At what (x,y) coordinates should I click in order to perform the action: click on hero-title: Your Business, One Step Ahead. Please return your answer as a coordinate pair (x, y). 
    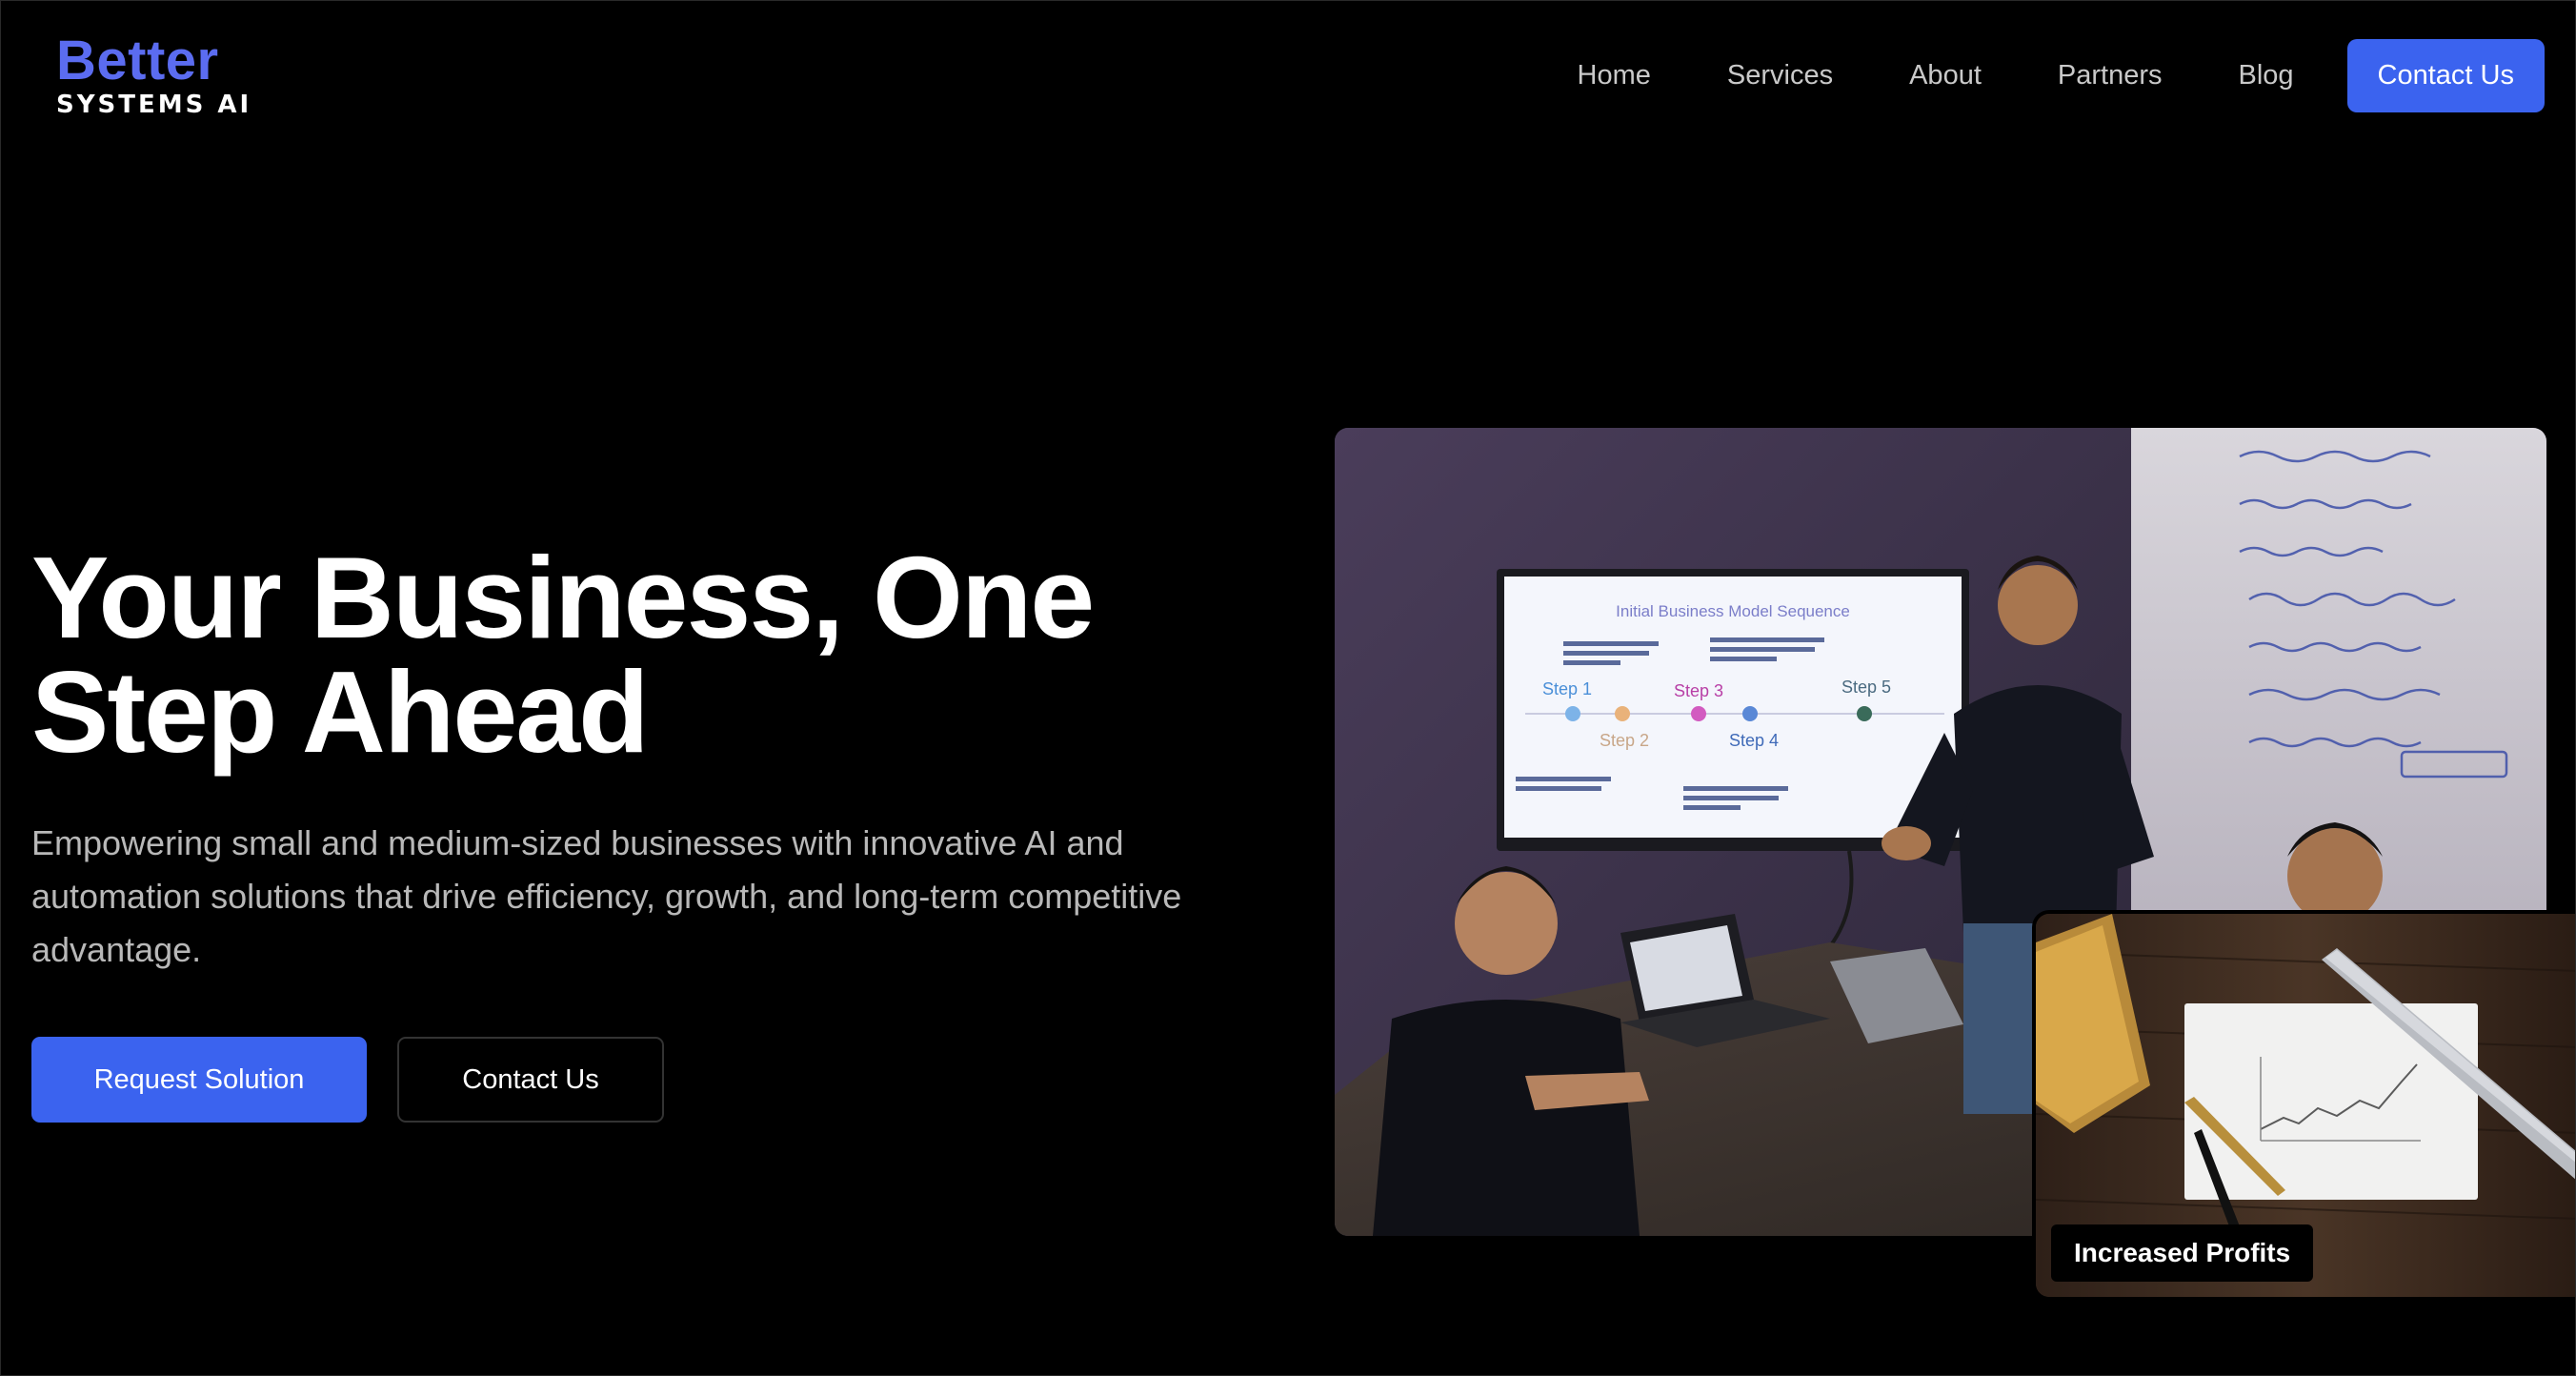
    Looking at the image, I should click on (603, 654).